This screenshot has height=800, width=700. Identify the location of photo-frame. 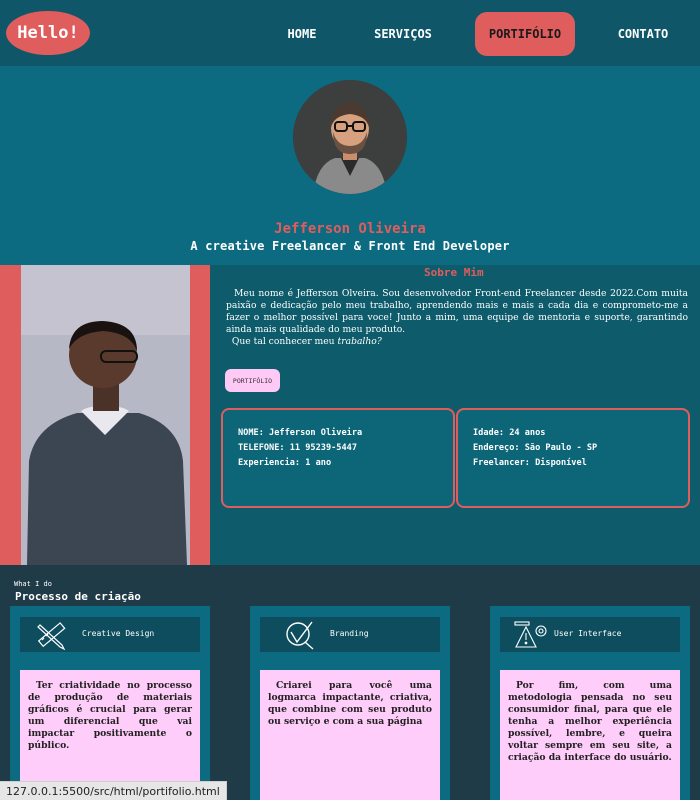
(105, 415).